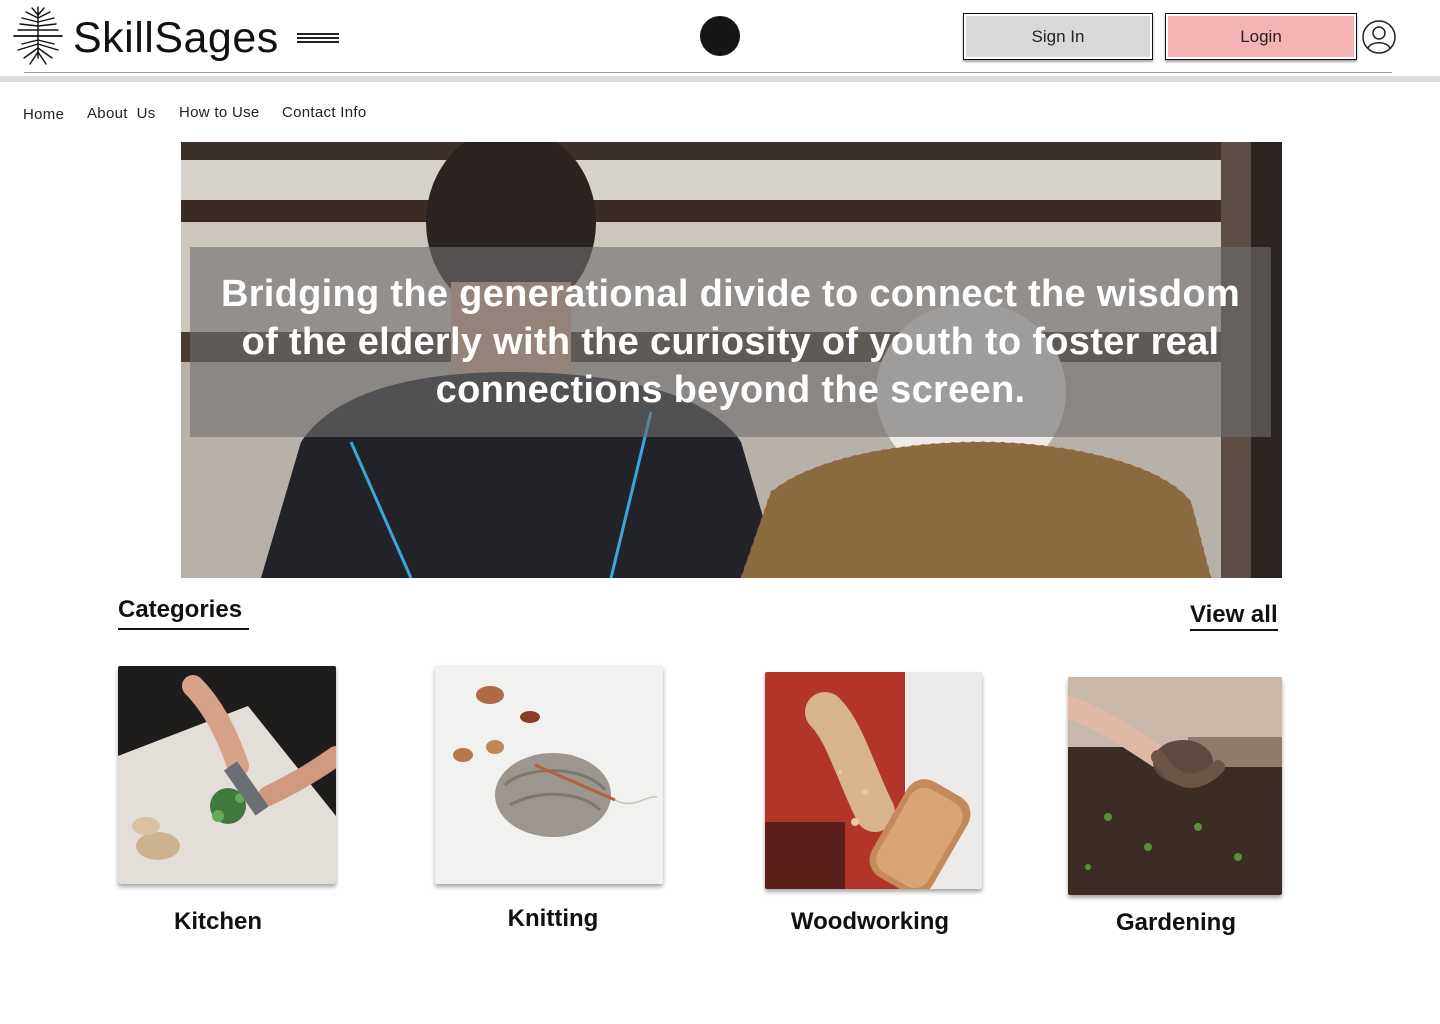 The width and height of the screenshot is (1440, 1024). What do you see at coordinates (708, 72) in the screenshot?
I see `header-divider` at bounding box center [708, 72].